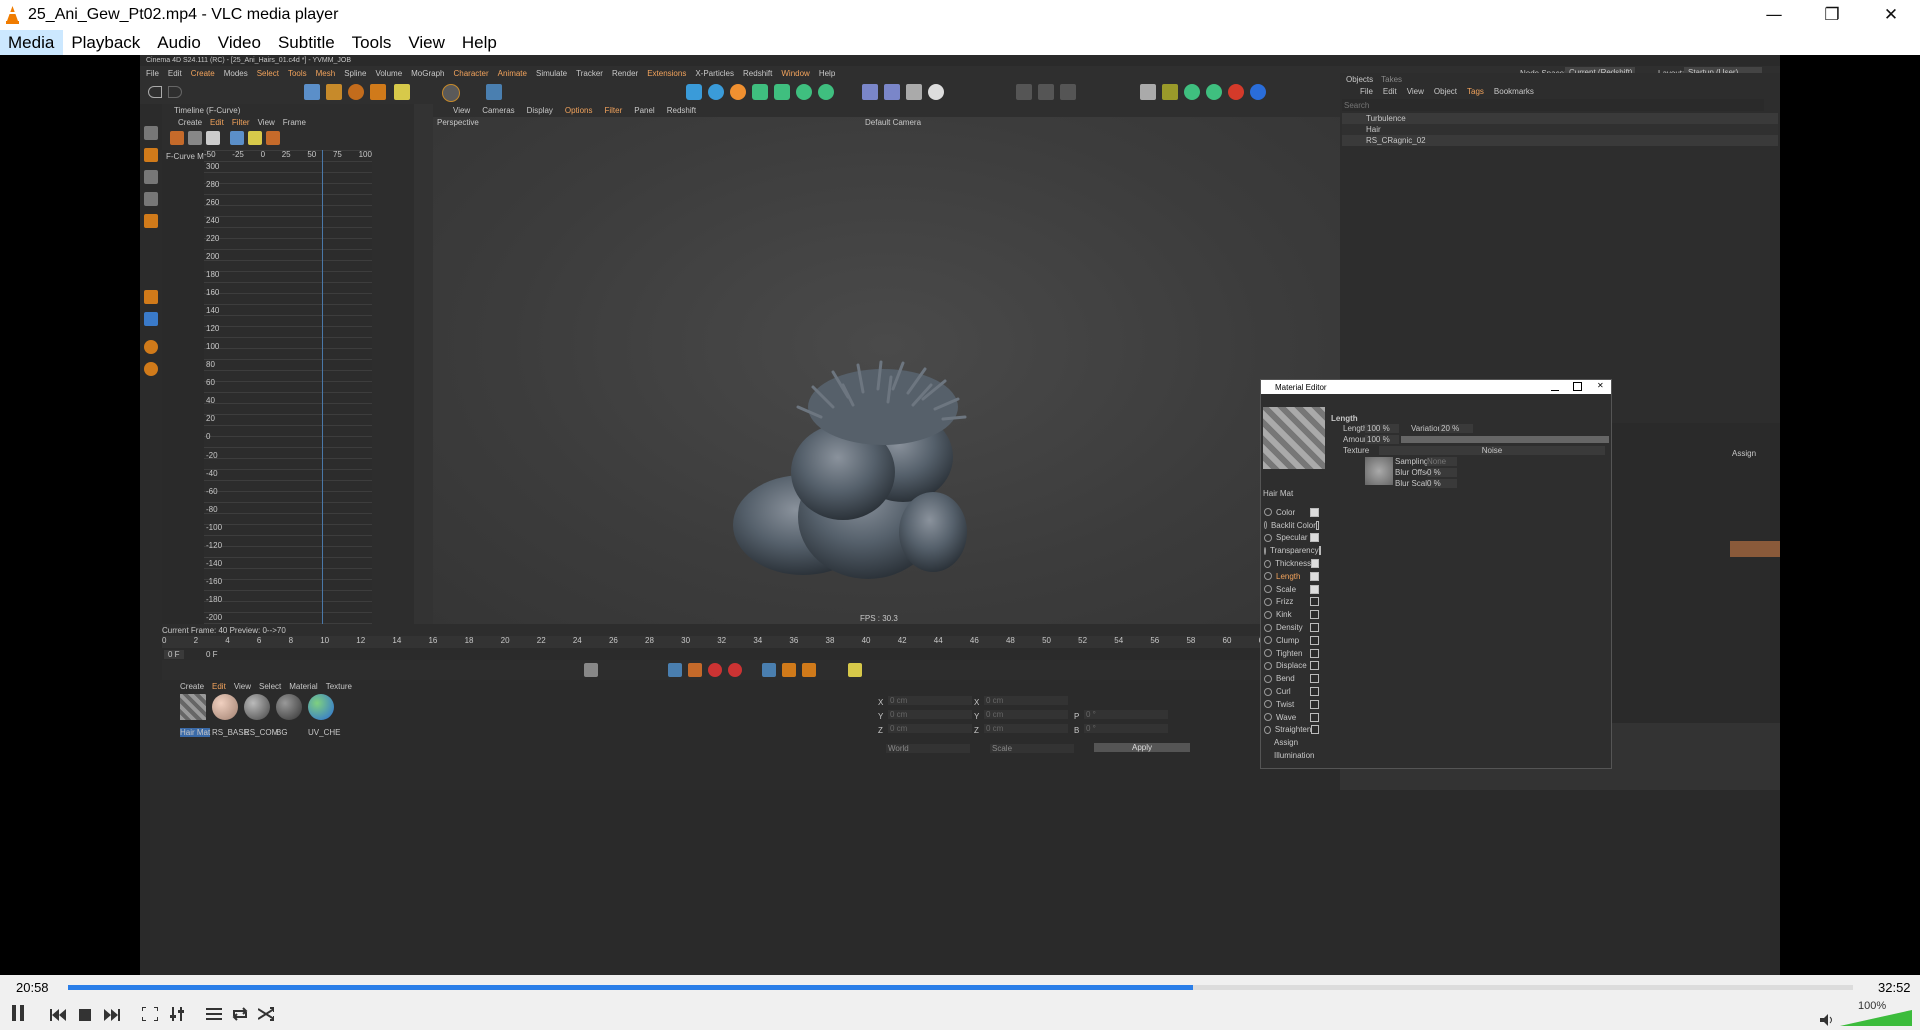 This screenshot has height=1030, width=1920. Describe the element at coordinates (175, 73) in the screenshot. I see `c4d-menu-edit: Edit` at that location.